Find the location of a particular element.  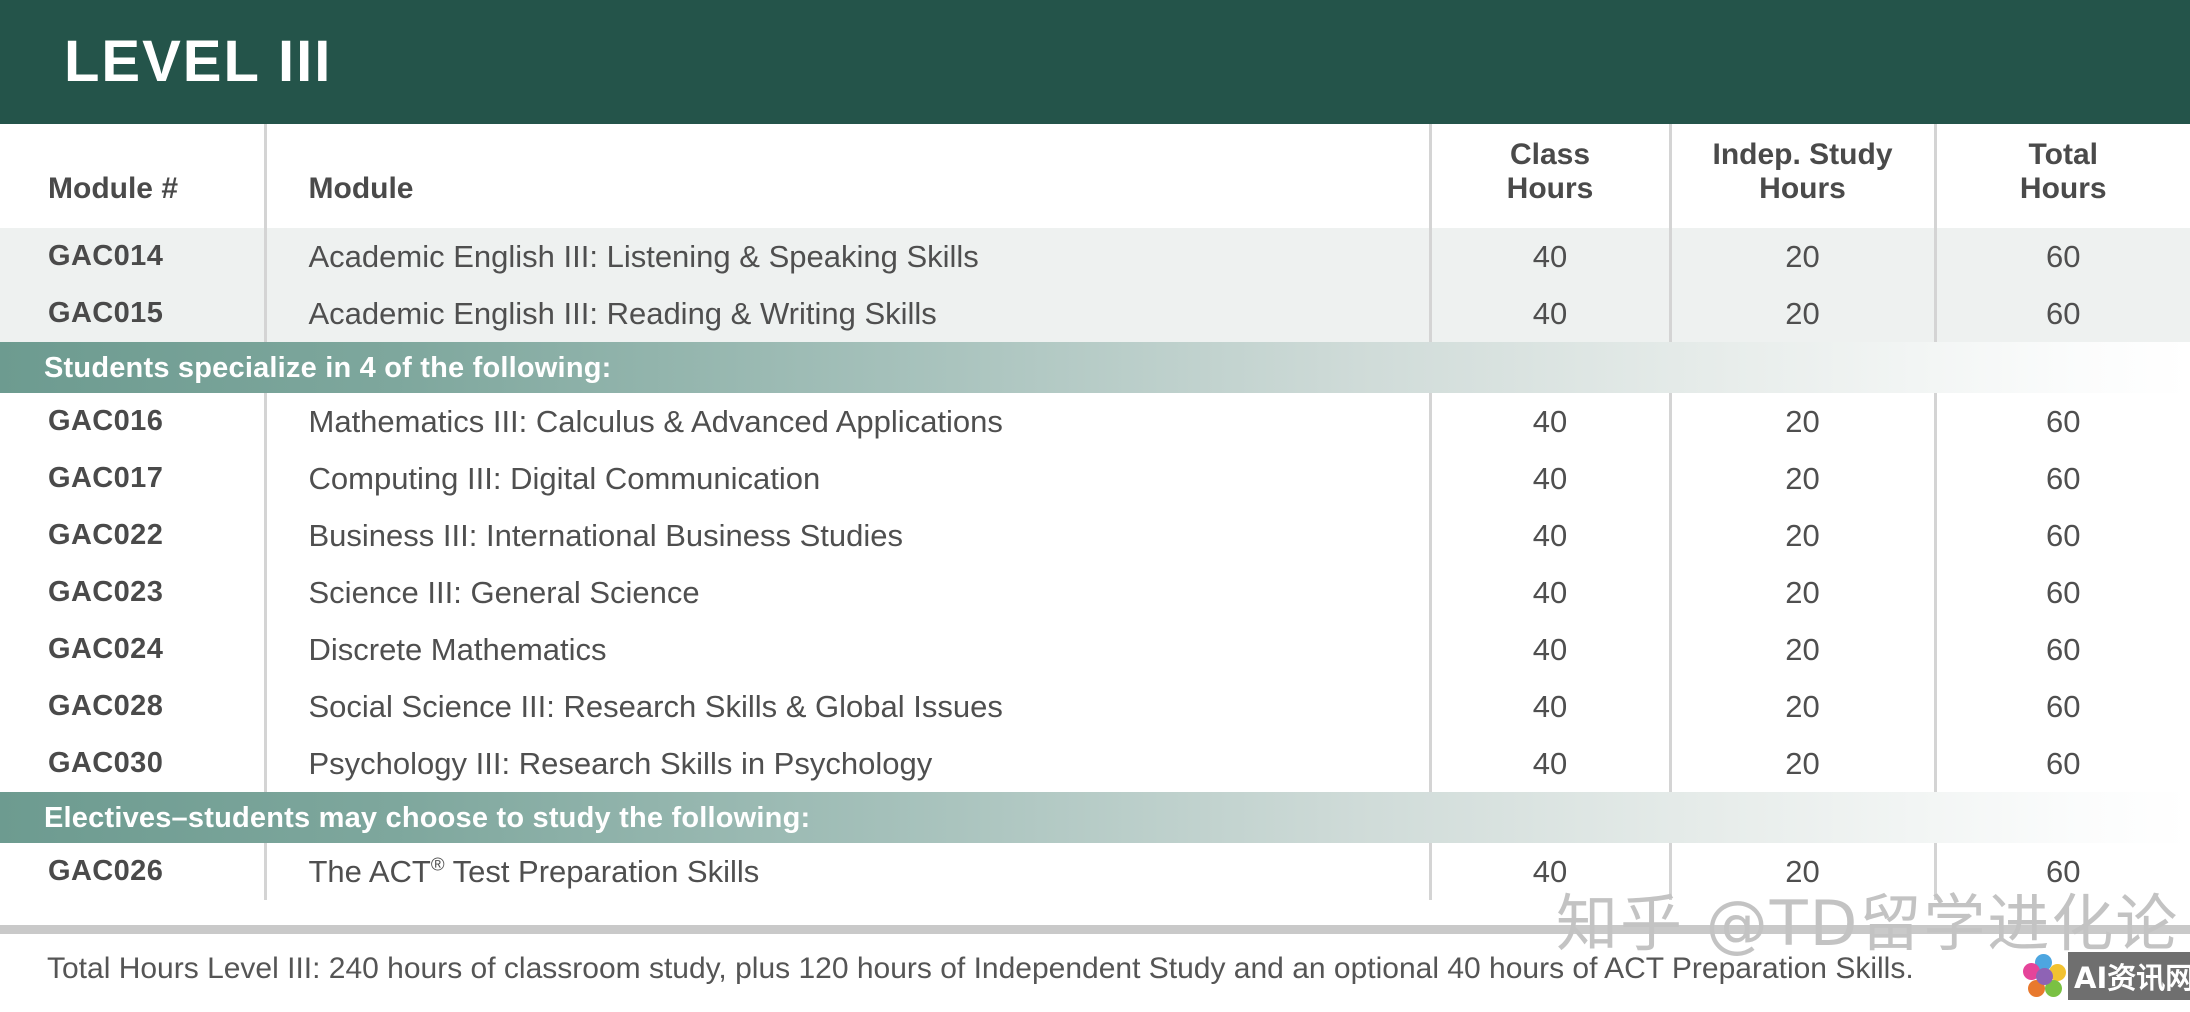

table-row: GAC024 Discrete Mathematics 40 20 60 is located at coordinates (1095, 650).